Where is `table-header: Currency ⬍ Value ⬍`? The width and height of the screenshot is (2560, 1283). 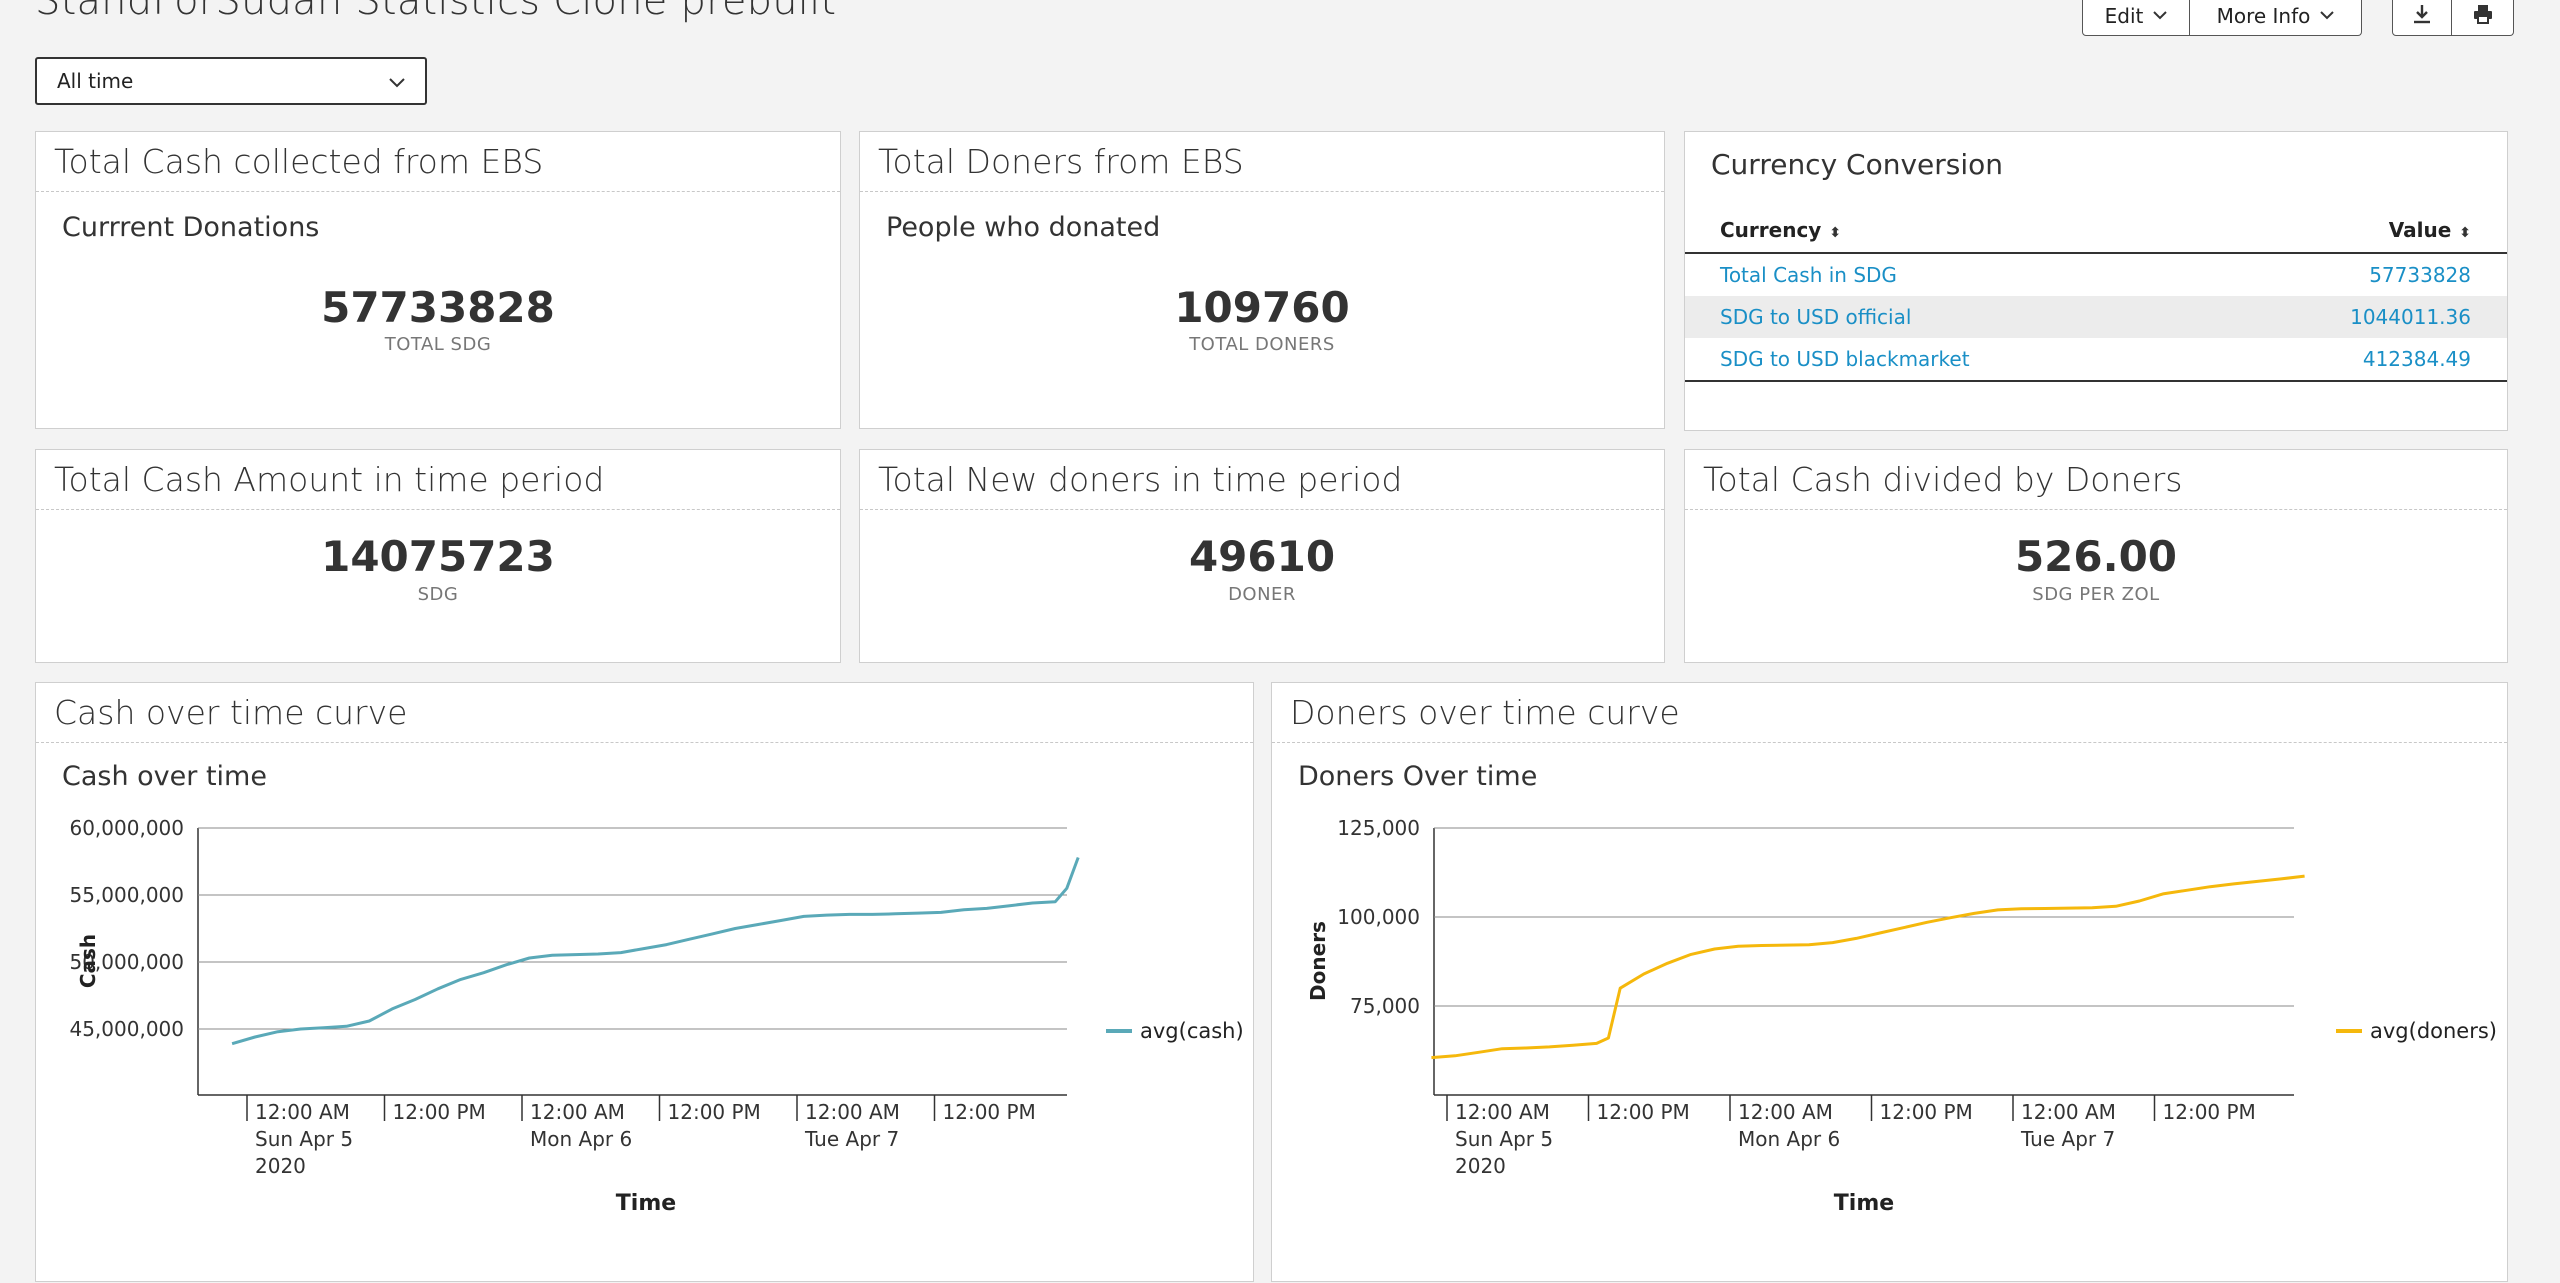
table-header: Currency ⬍ Value ⬍ is located at coordinates (2096, 231).